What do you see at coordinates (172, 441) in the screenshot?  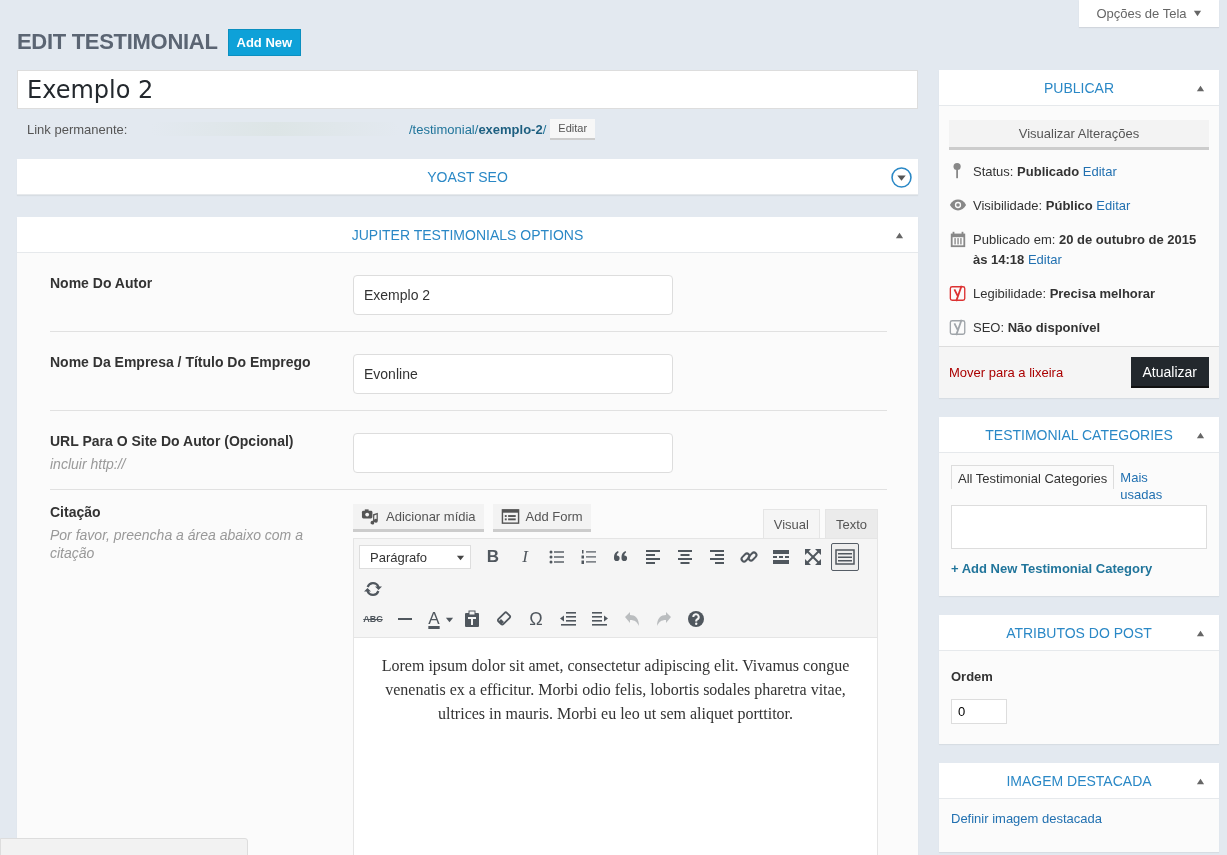 I see `field-label: URL Para O Site Do Autor (Opcional)` at bounding box center [172, 441].